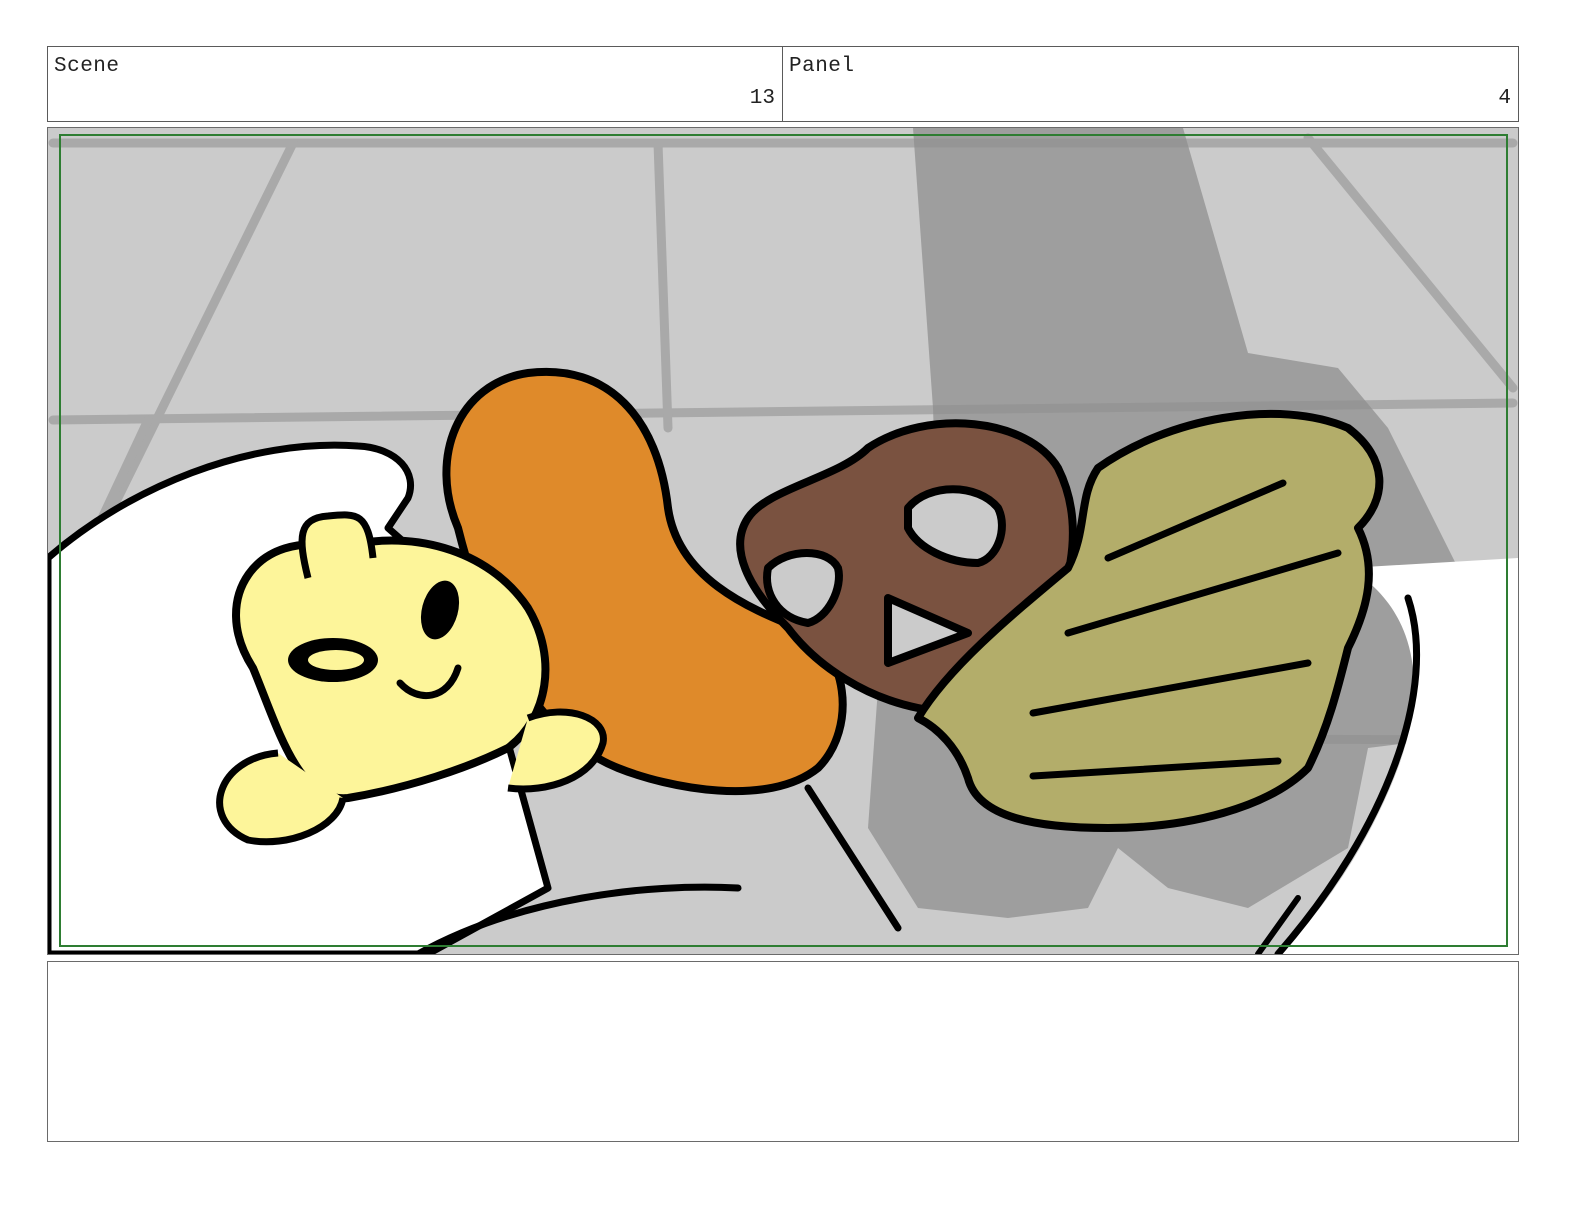  I want to click on panel-cell: Panel 4, so click(1150, 84).